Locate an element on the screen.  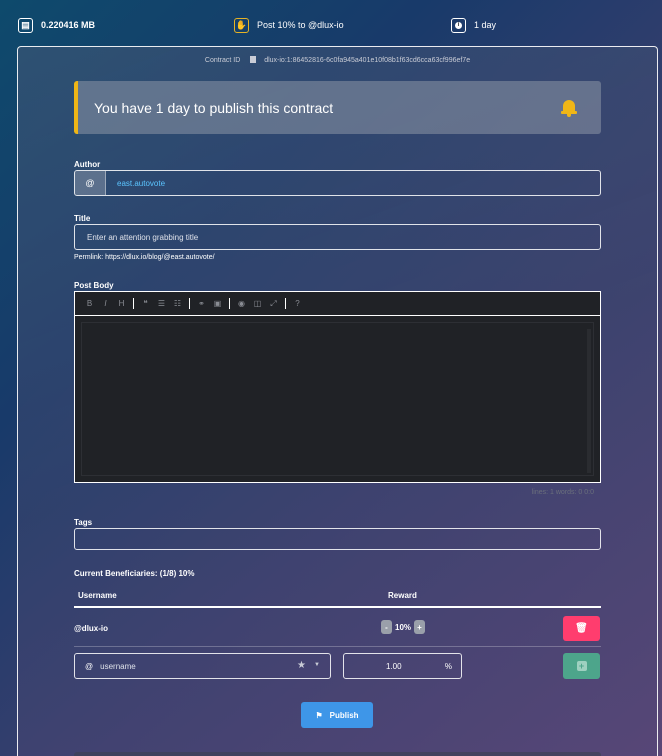
beneficiary-row: @dlux-io - 10% + 🗑 is located at coordinates (337, 628).